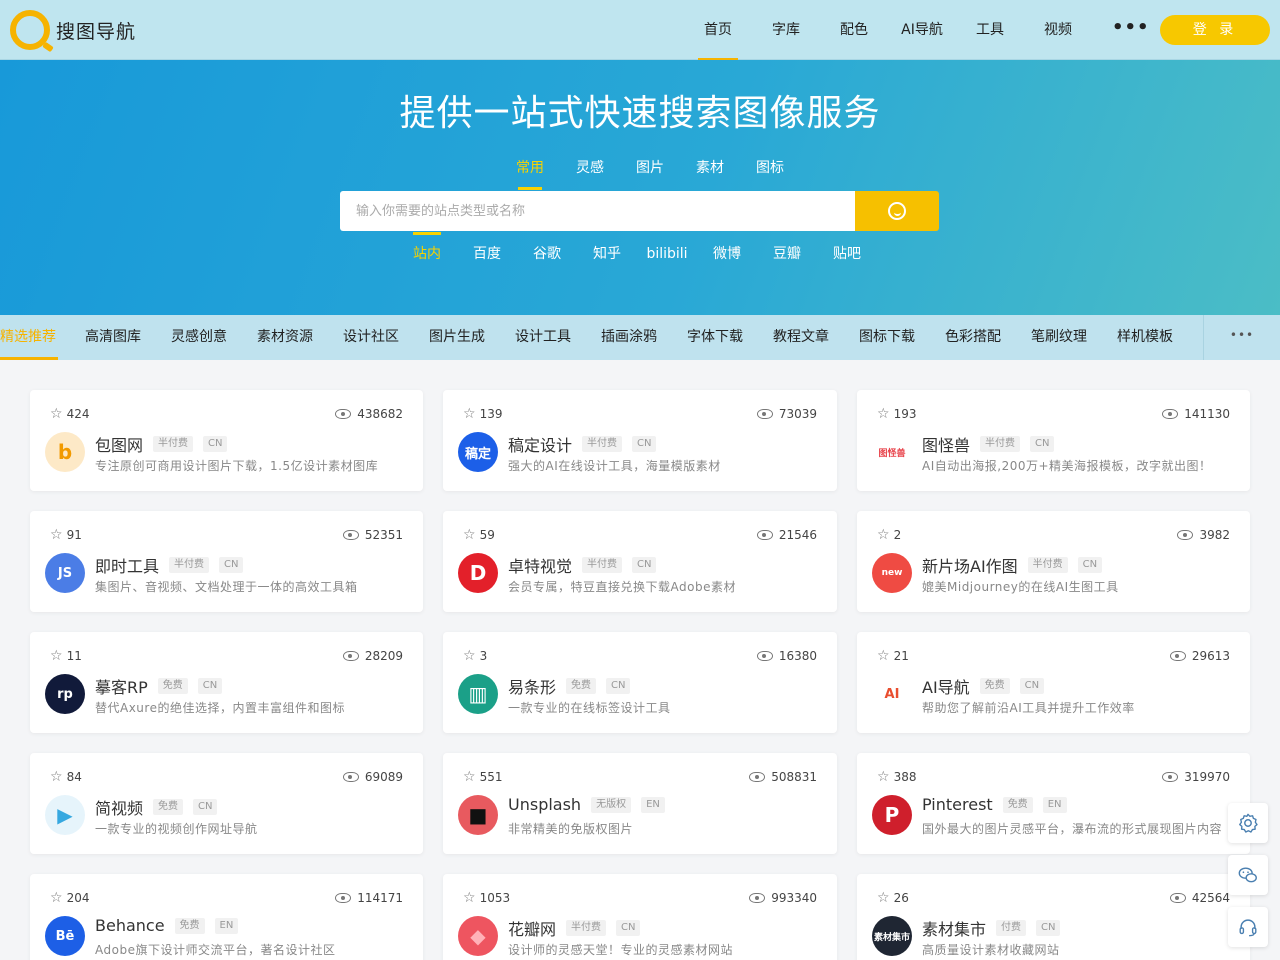 This screenshot has height=960, width=1280. I want to click on engine-google: 谷歌, so click(547, 256).